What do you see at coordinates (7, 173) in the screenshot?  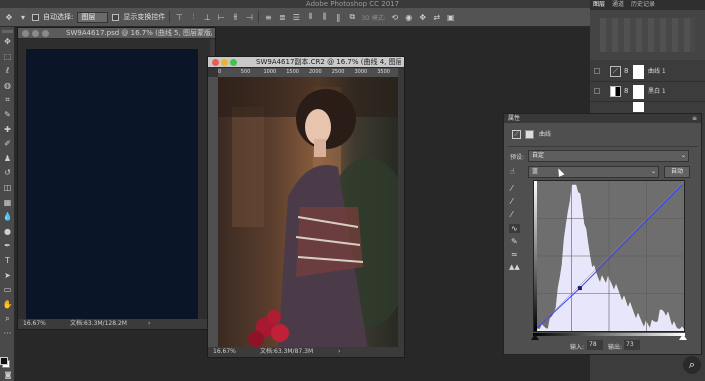 I see `history-brush-tool-icon: ↺` at bounding box center [7, 173].